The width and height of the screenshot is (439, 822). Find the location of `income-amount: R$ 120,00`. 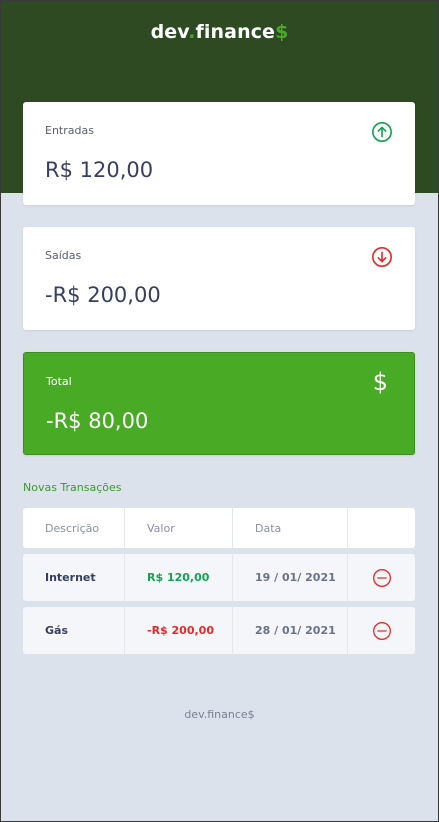

income-amount: R$ 120,00 is located at coordinates (99, 170).